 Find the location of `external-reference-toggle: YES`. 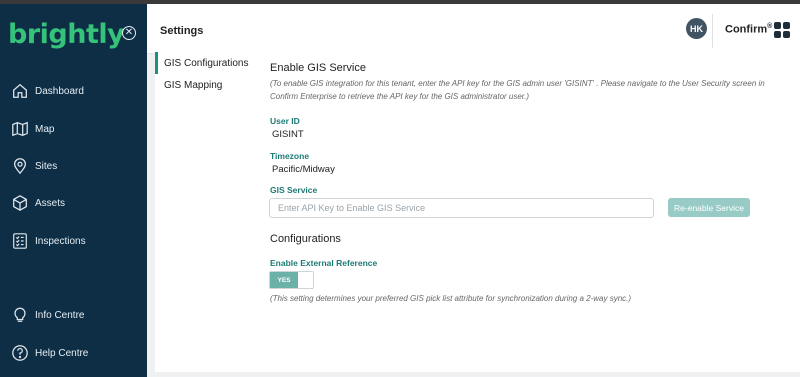

external-reference-toggle: YES is located at coordinates (291, 280).